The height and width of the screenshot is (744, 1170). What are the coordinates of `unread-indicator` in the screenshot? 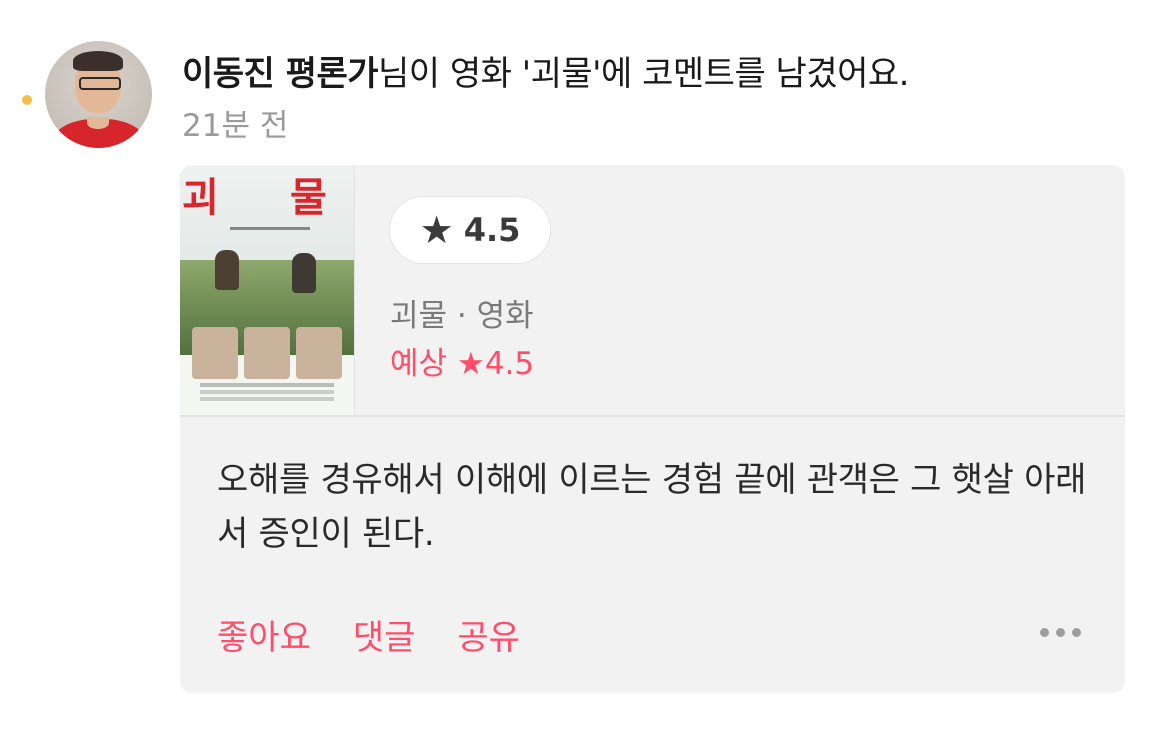 It's located at (27, 100).